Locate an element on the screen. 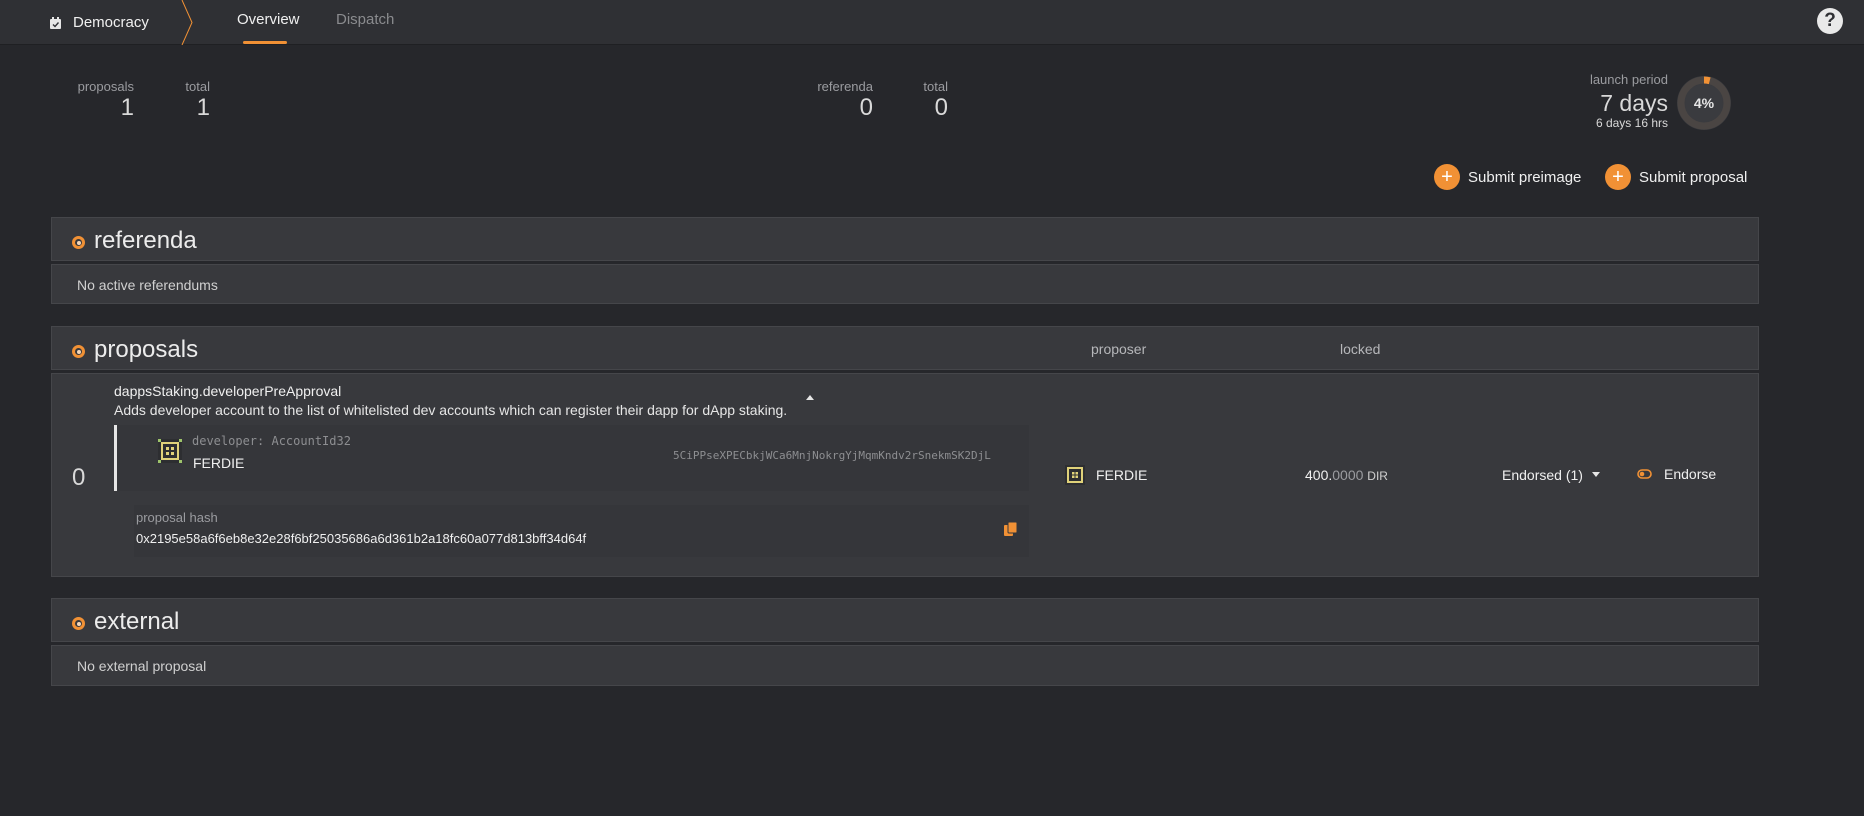 This screenshot has height=816, width=1864. referenda-empty-text: No active referendums is located at coordinates (147, 285).